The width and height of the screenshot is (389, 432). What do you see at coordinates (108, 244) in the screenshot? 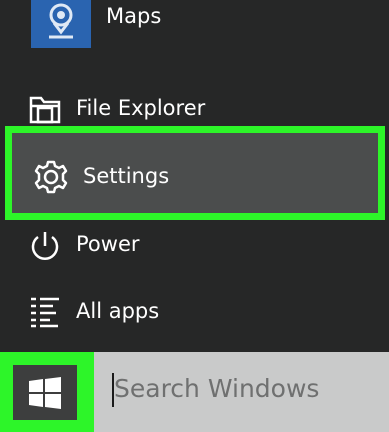
I see `menu-item-label: Power` at bounding box center [108, 244].